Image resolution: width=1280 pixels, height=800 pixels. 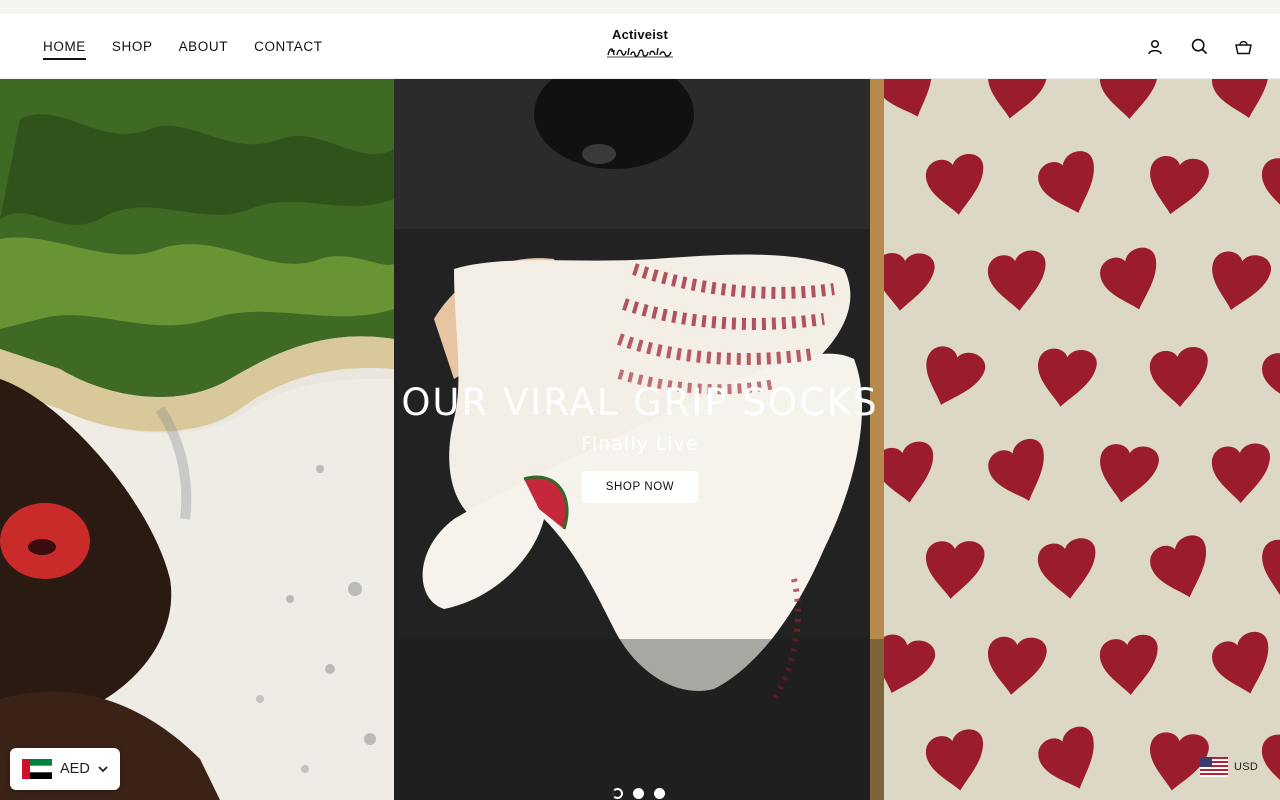 I want to click on nav-item-shop: SHOP, so click(x=132, y=47).